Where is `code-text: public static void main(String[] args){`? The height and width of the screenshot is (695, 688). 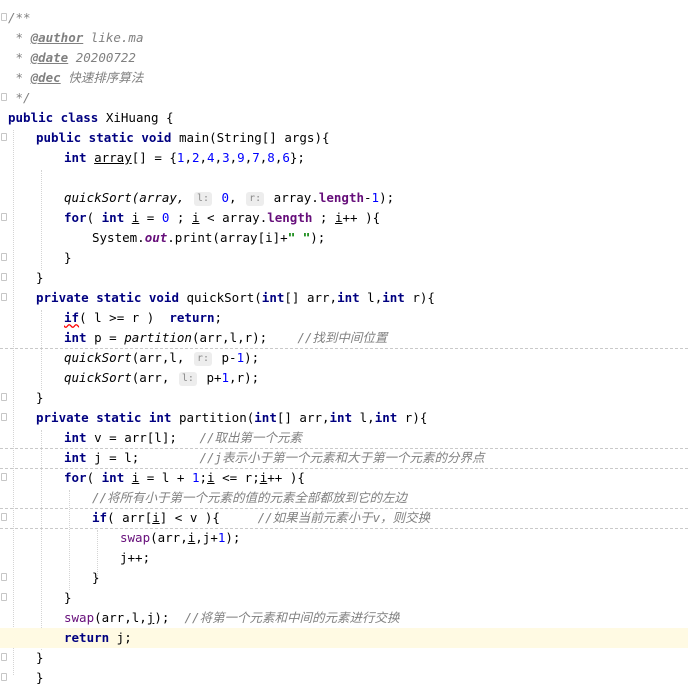
code-text: public static void main(String[] args){ is located at coordinates (183, 138).